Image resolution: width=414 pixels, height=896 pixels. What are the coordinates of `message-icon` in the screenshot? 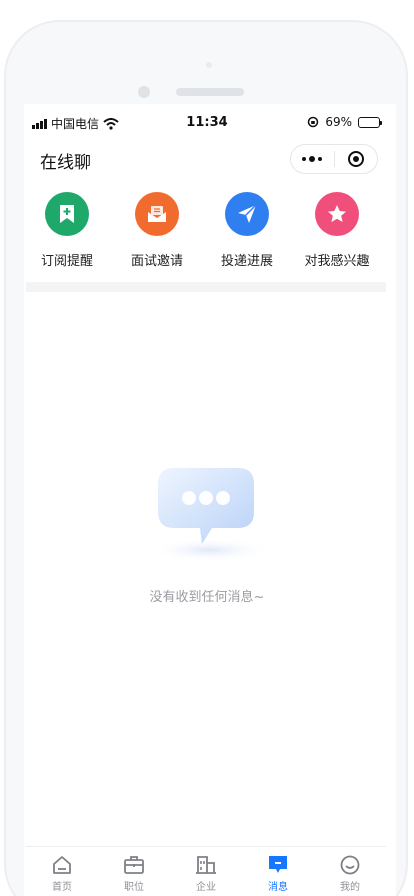 It's located at (278, 864).